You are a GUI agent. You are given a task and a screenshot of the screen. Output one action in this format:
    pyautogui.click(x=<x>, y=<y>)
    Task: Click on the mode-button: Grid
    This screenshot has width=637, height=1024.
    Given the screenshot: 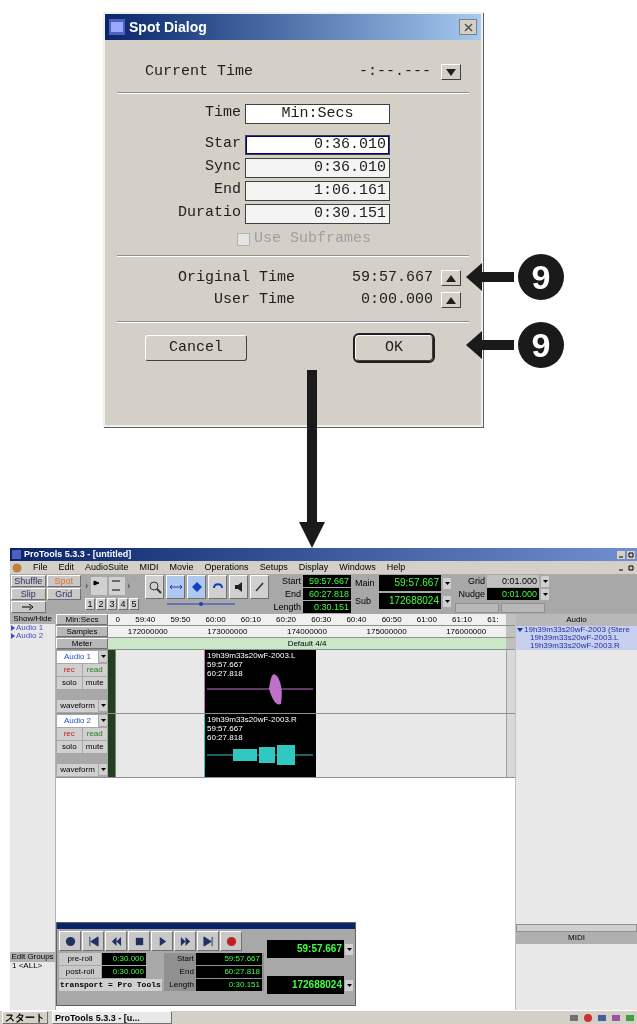 What is the action you would take?
    pyautogui.click(x=63, y=594)
    